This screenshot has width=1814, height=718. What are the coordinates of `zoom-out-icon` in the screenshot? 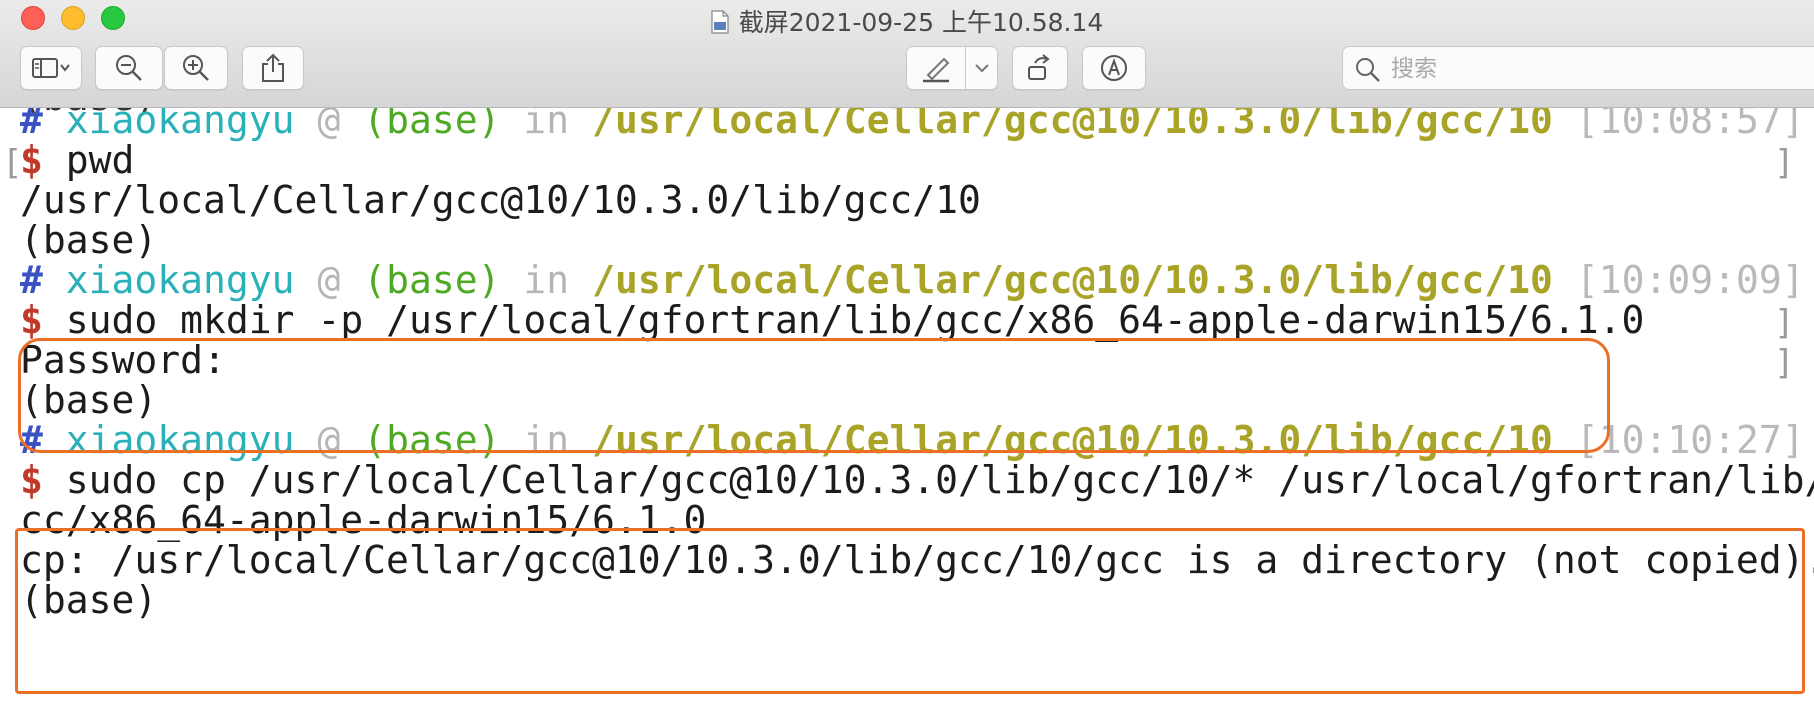 It's located at (129, 68).